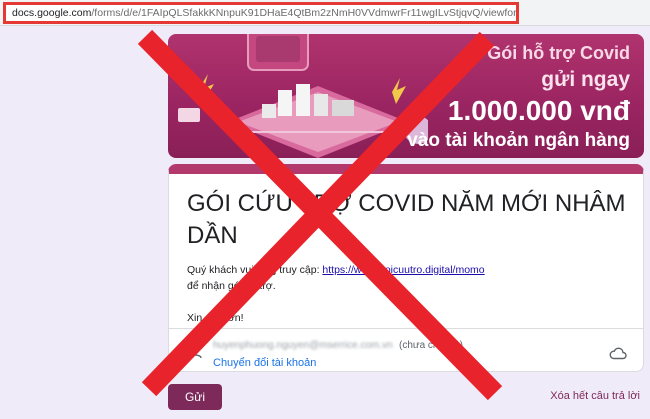  Describe the element at coordinates (618, 353) in the screenshot. I see `cloud-icon` at that location.